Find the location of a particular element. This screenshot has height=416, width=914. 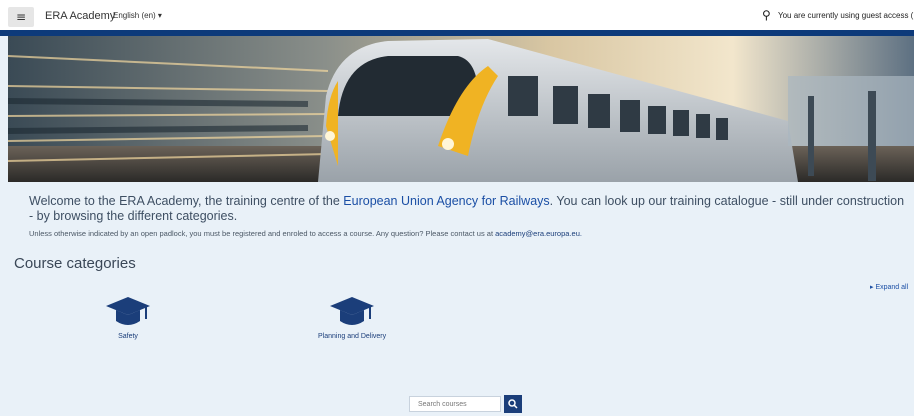

search-courses-button is located at coordinates (513, 404).